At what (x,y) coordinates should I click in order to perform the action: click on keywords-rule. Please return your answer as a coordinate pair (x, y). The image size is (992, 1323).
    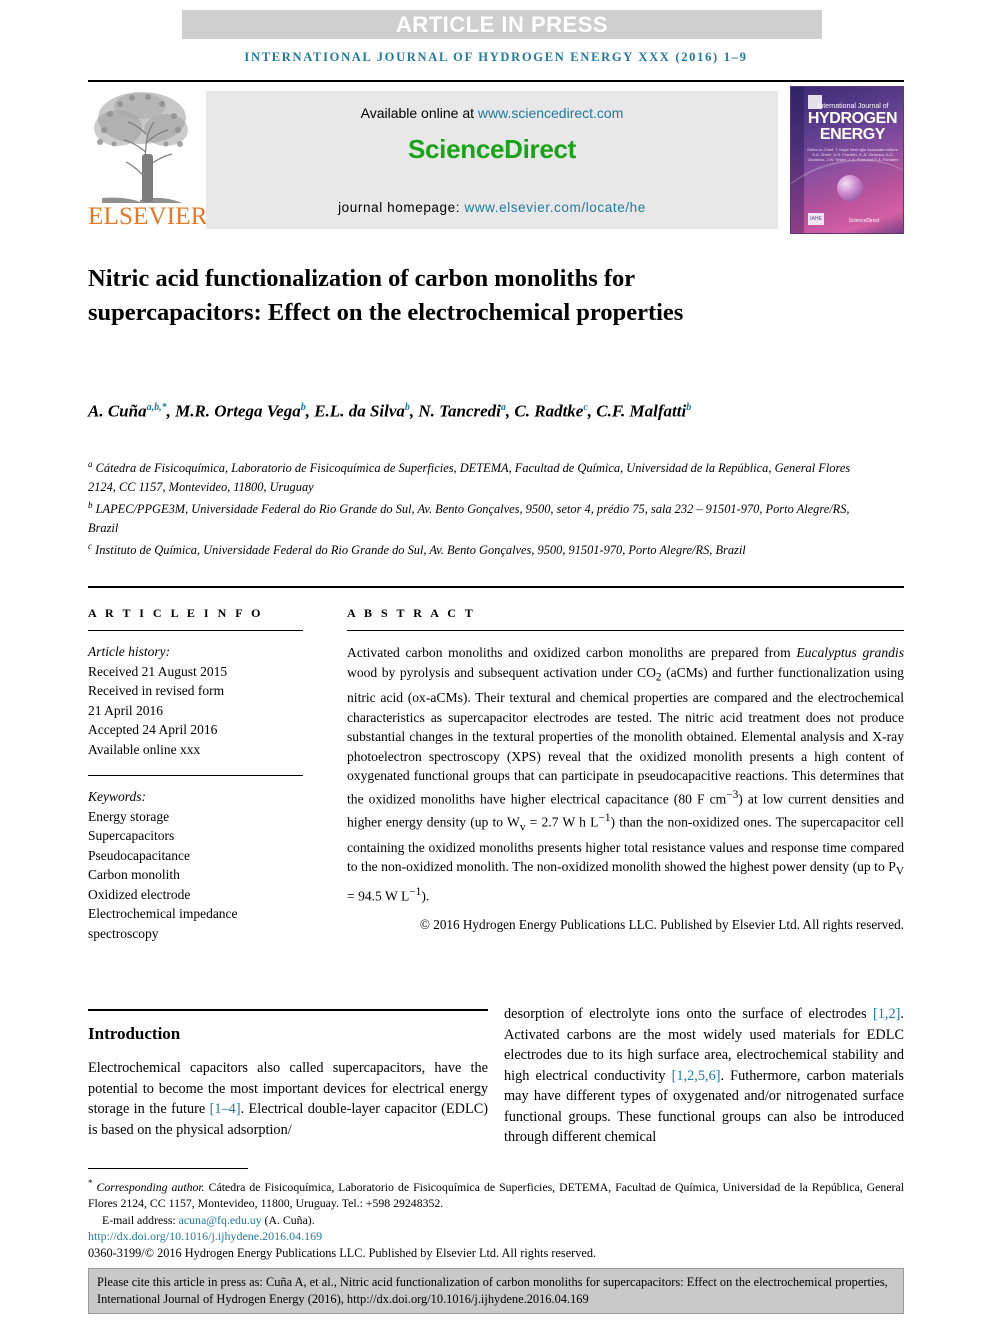
    Looking at the image, I should click on (195, 775).